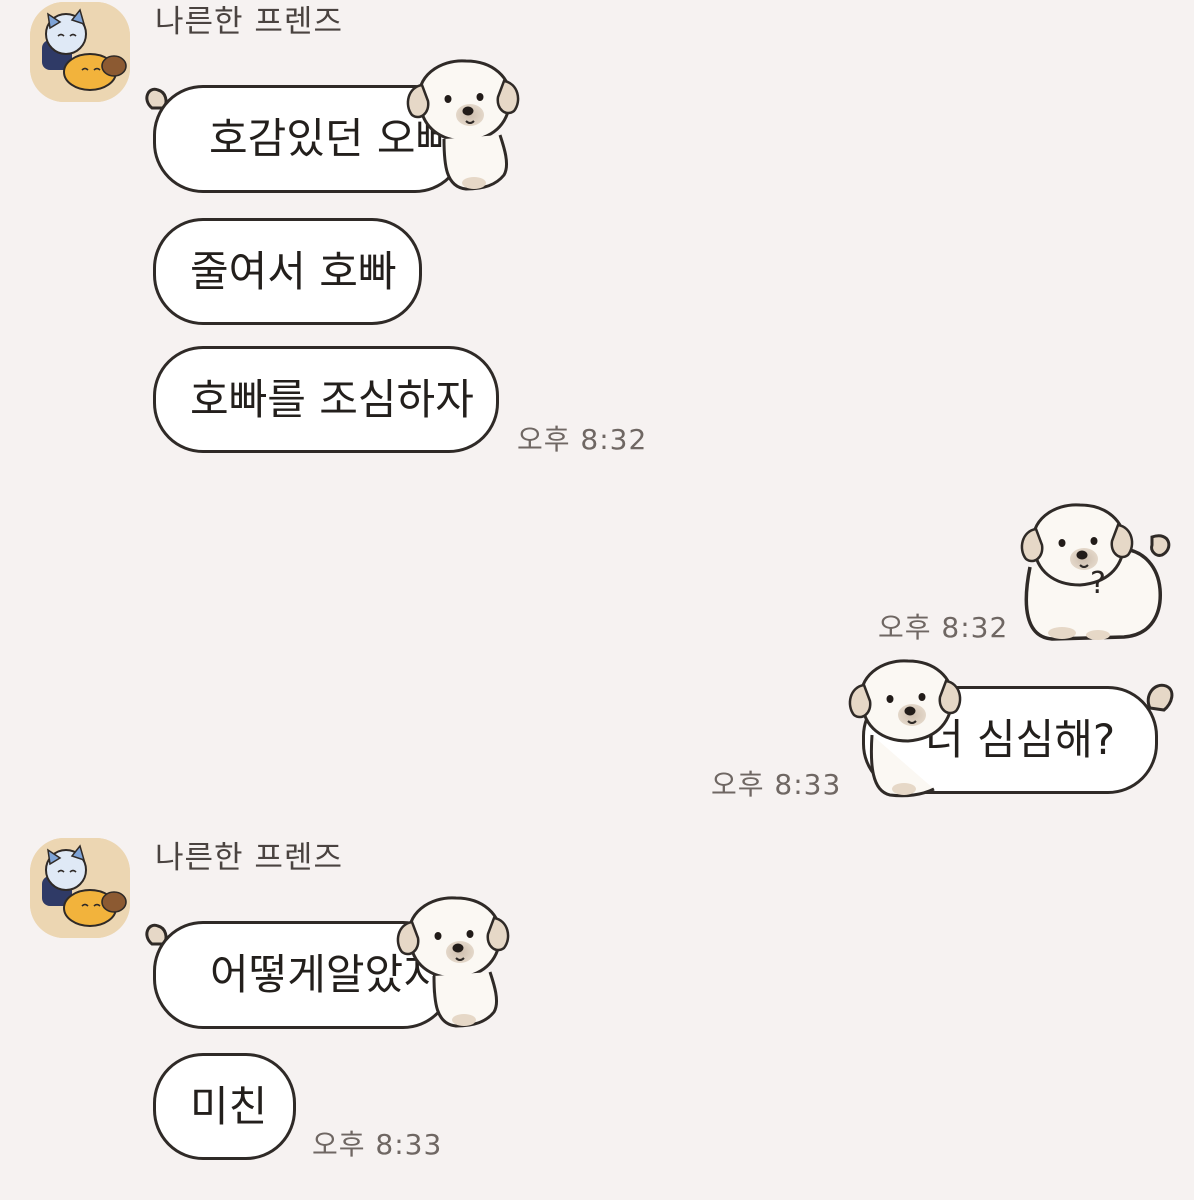 Image resolution: width=1194 pixels, height=1200 pixels. Describe the element at coordinates (1160, 697) in the screenshot. I see `puppy-tail-icon` at that location.